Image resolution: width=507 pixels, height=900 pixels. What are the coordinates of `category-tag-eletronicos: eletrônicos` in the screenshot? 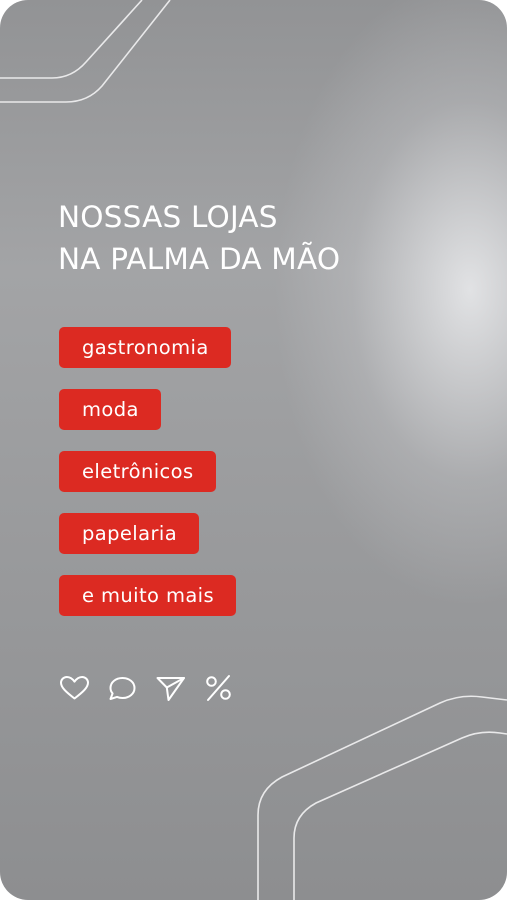 It's located at (137, 471).